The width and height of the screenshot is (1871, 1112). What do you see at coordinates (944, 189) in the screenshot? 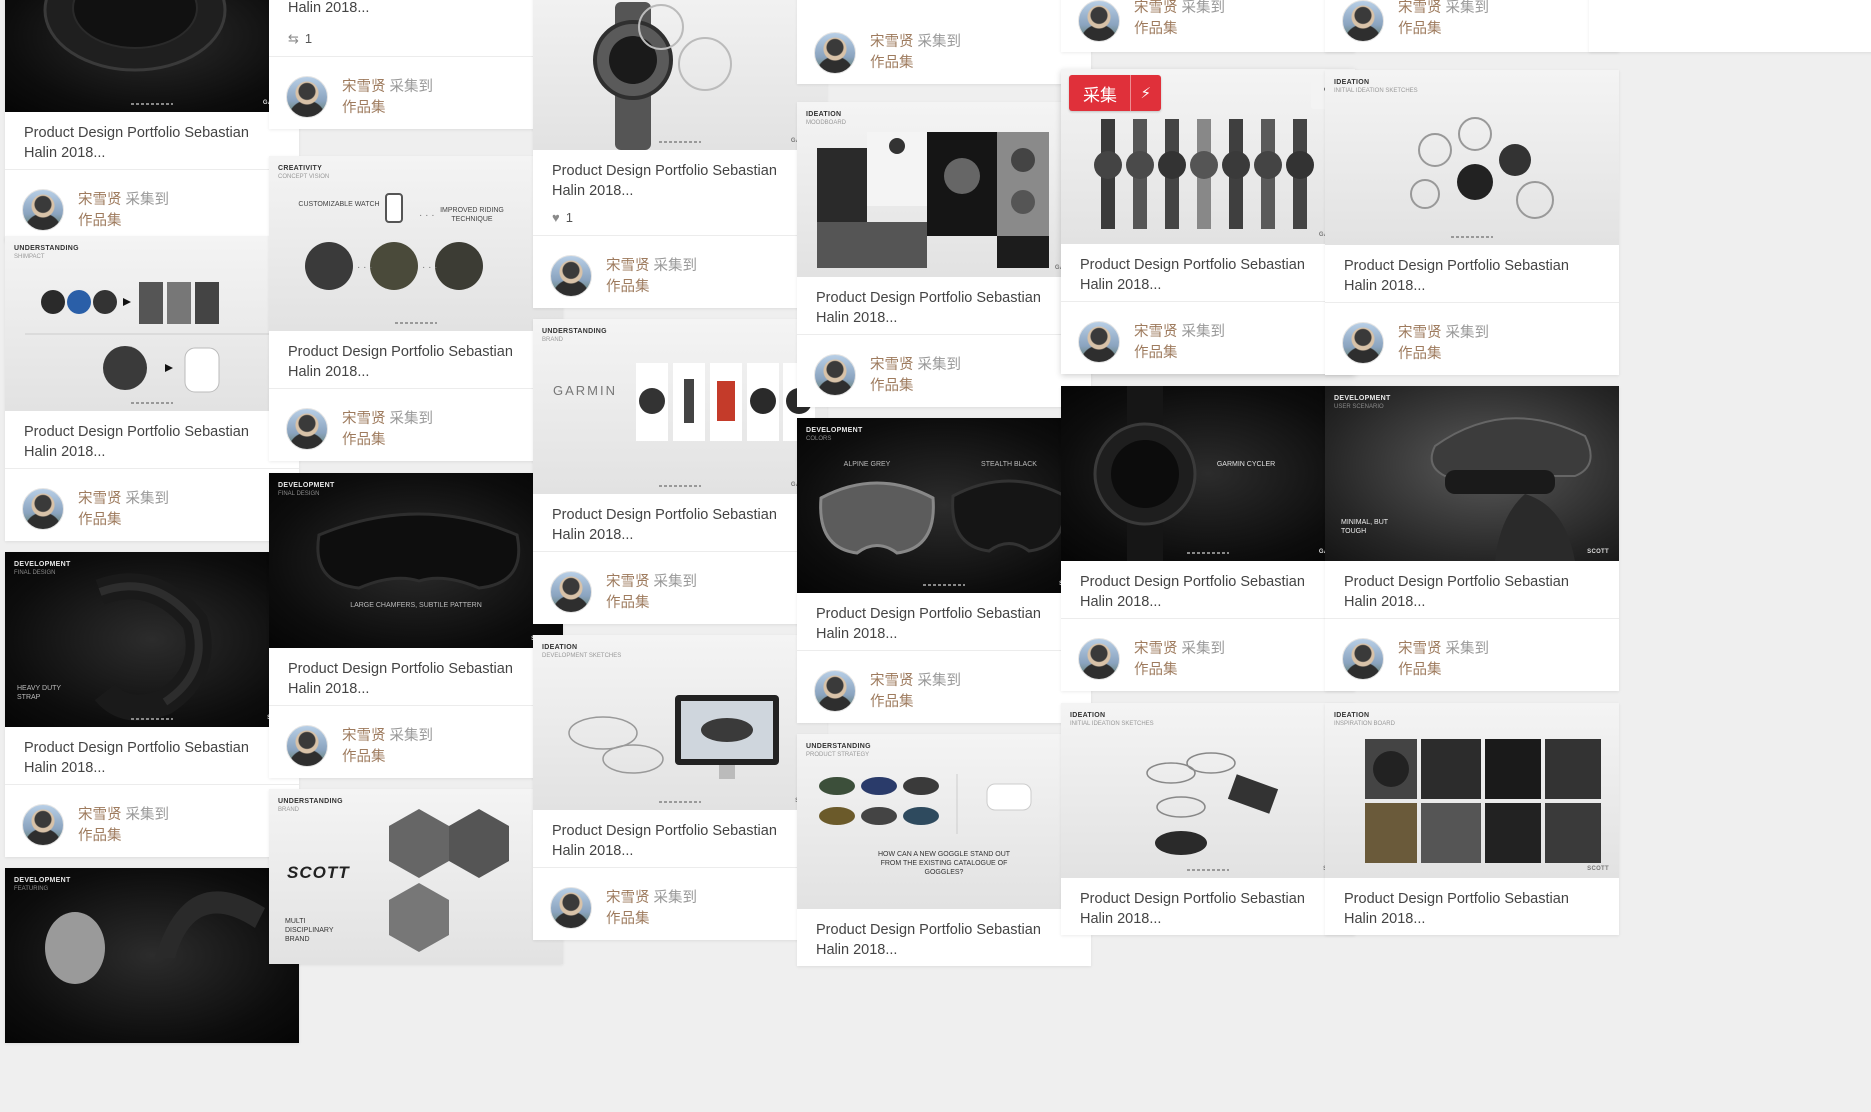
I see `pin-image: IDEATION MOODBOARD GARMIN` at bounding box center [944, 189].